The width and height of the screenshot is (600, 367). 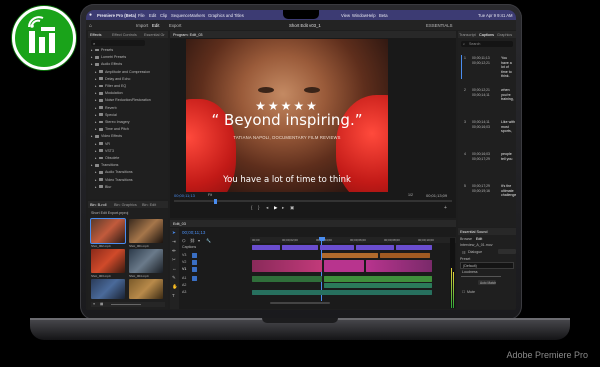 I want to click on snap-icon: ⌬, so click(x=184, y=240).